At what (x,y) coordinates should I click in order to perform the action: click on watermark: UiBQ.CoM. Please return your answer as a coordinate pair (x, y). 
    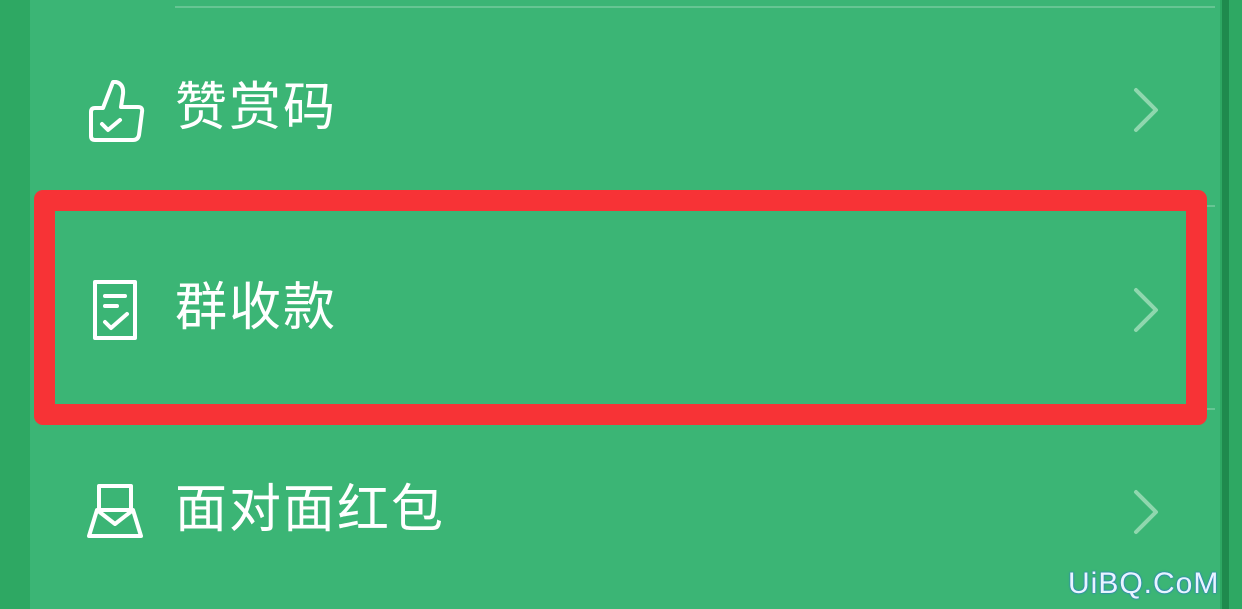
    Looking at the image, I should click on (1144, 583).